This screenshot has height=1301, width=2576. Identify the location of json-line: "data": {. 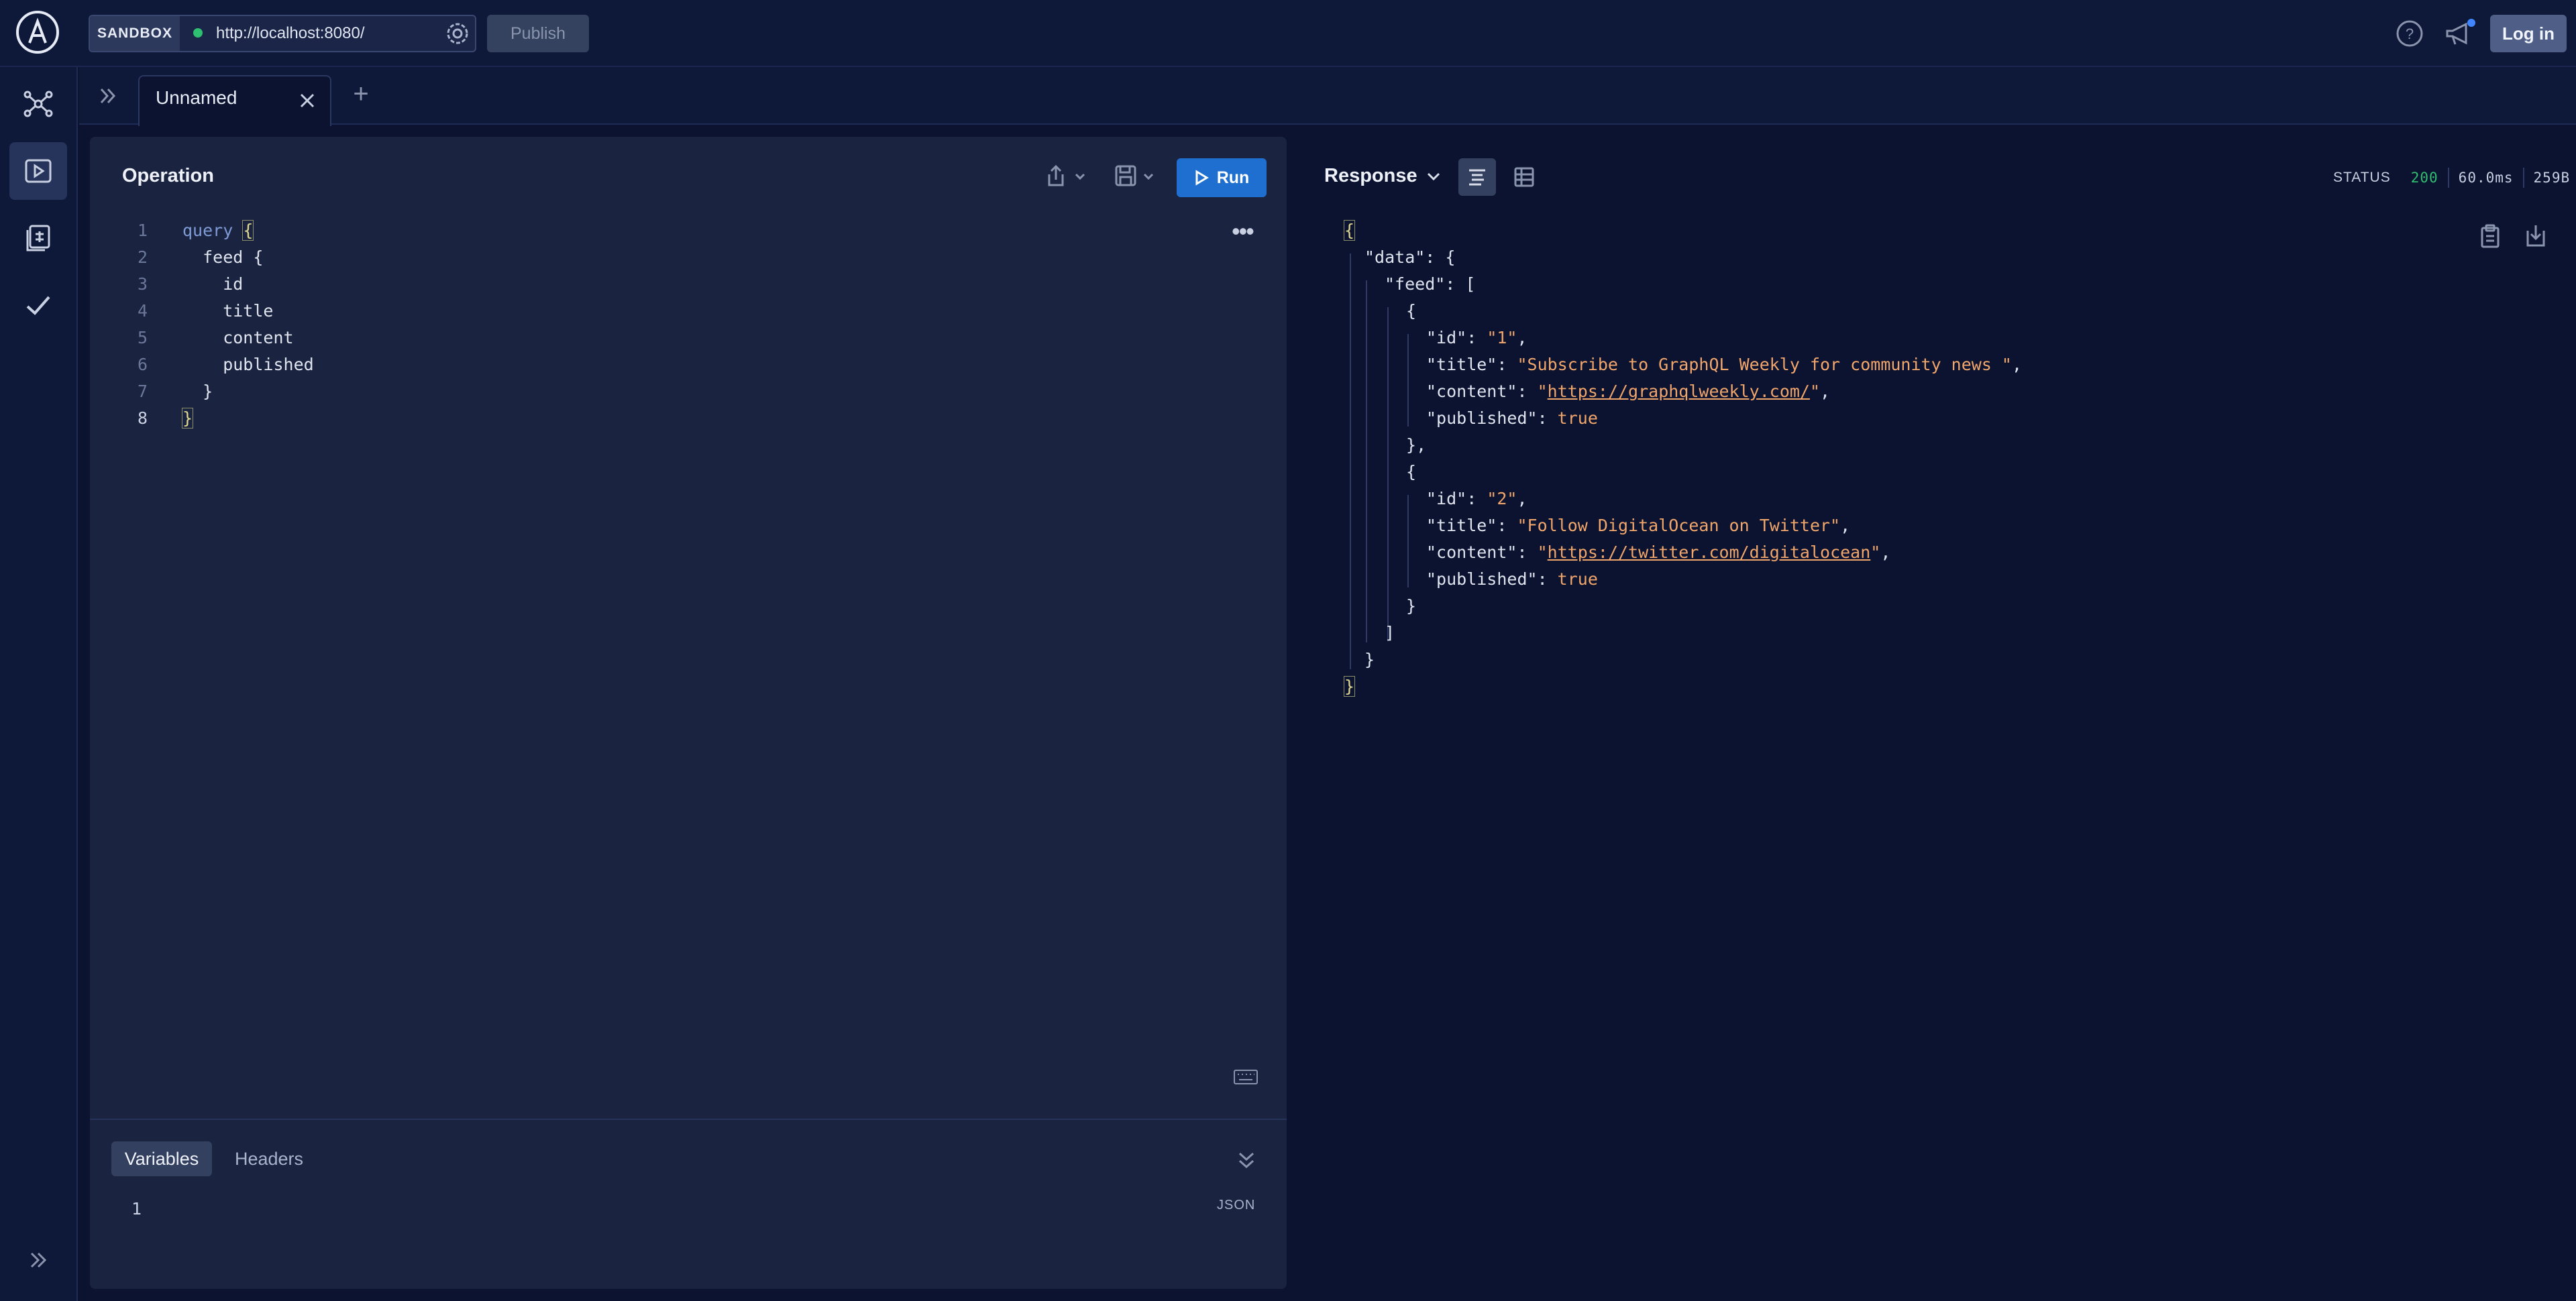
(1410, 257).